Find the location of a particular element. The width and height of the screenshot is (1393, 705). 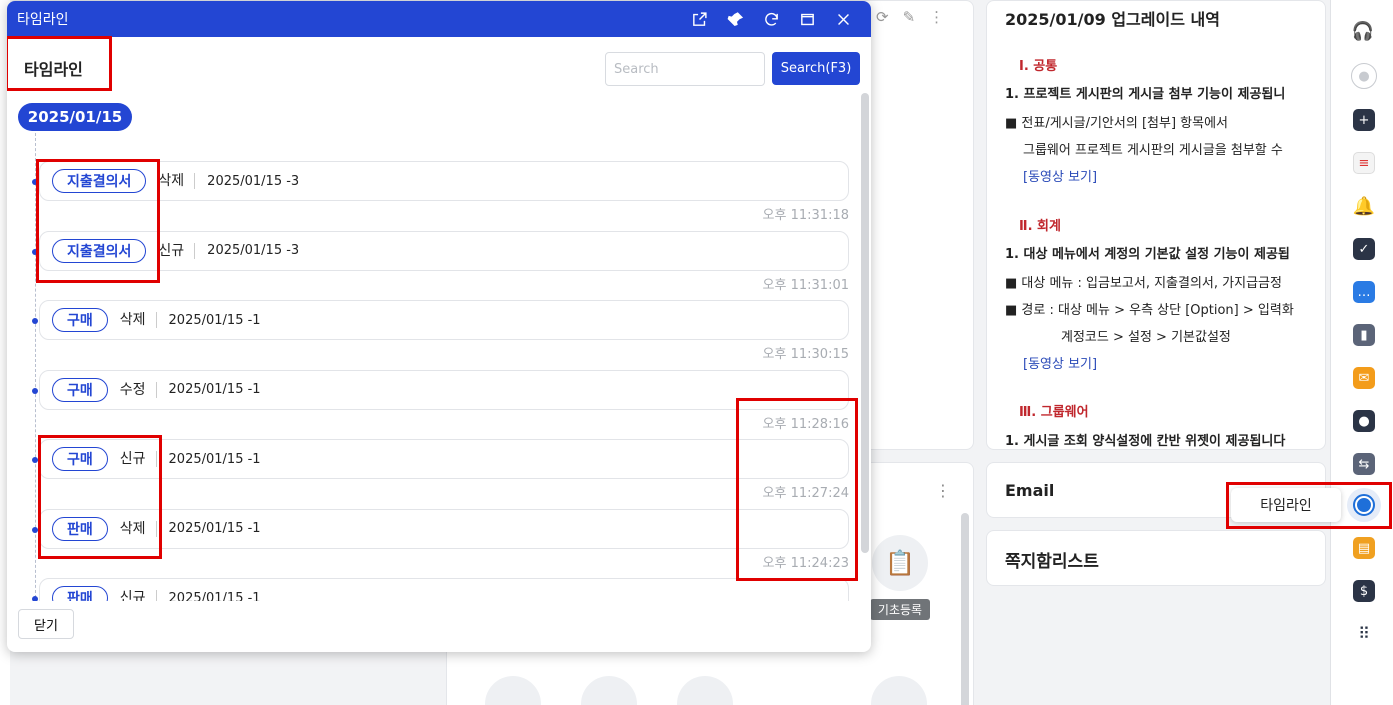

date-pill: 2025/01/15 is located at coordinates (75, 117).